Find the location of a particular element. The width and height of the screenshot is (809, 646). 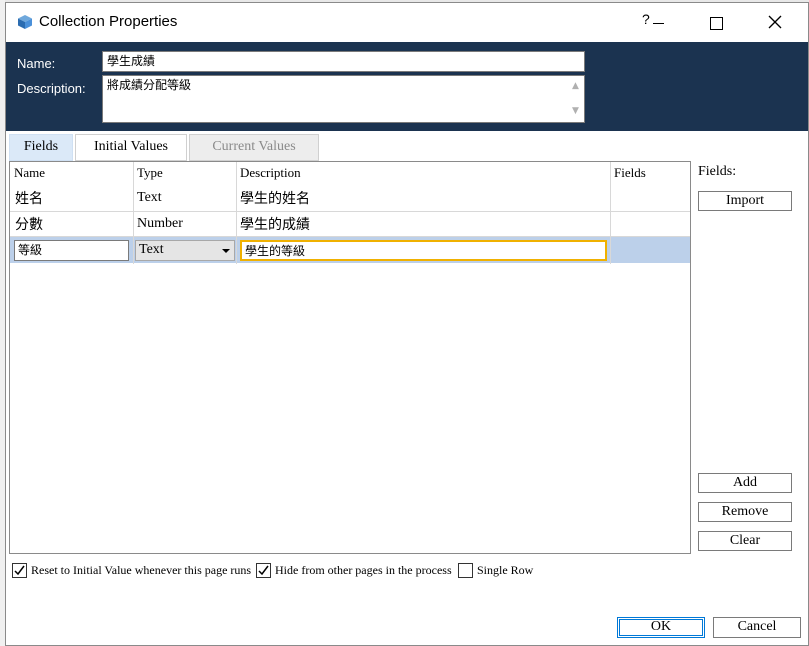

collection-description-input: 將成績分配等級 ▲ ▼ is located at coordinates (343, 99).